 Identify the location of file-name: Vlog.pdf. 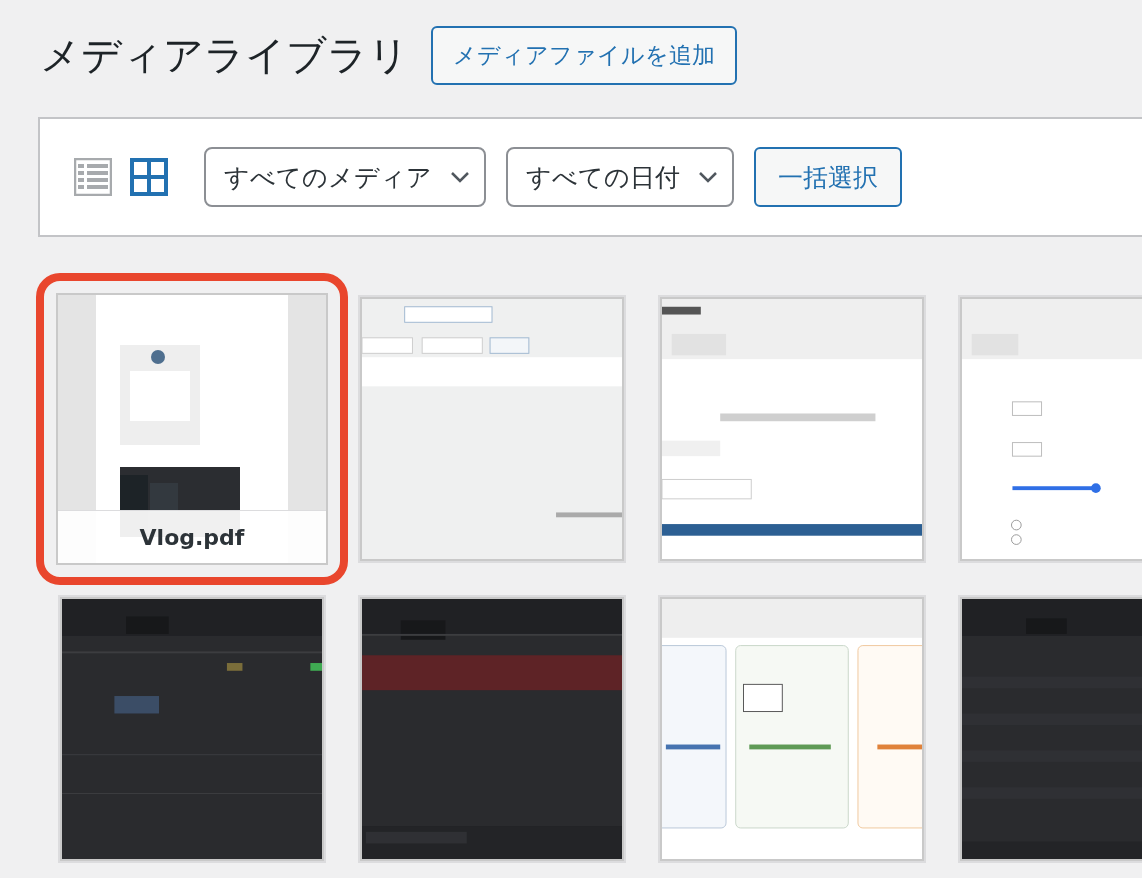
(192, 537).